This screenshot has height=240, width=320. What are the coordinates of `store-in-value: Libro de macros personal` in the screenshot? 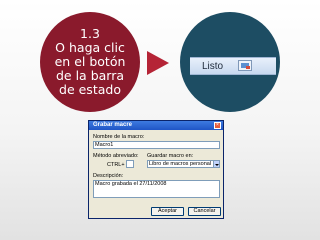 It's located at (180, 164).